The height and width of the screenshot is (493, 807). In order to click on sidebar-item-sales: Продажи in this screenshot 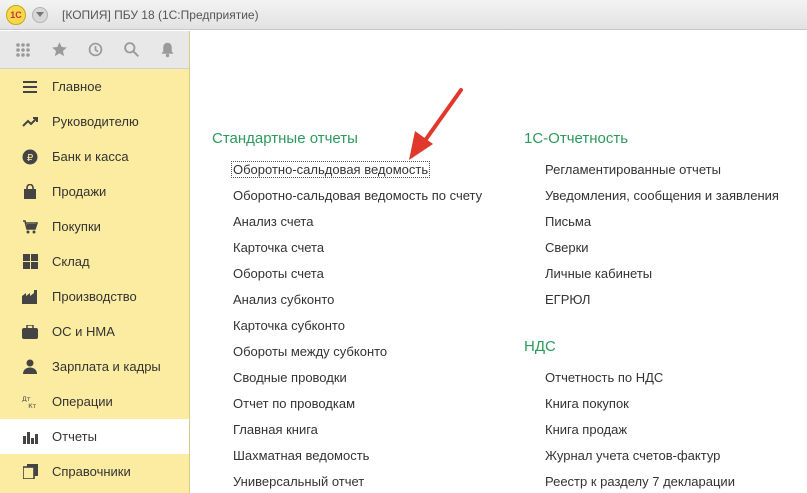, I will do `click(94, 191)`.